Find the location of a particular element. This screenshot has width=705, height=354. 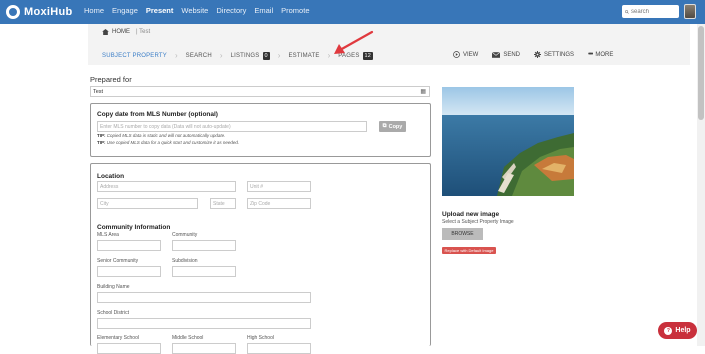

browse-button: BROWSE is located at coordinates (462, 234).